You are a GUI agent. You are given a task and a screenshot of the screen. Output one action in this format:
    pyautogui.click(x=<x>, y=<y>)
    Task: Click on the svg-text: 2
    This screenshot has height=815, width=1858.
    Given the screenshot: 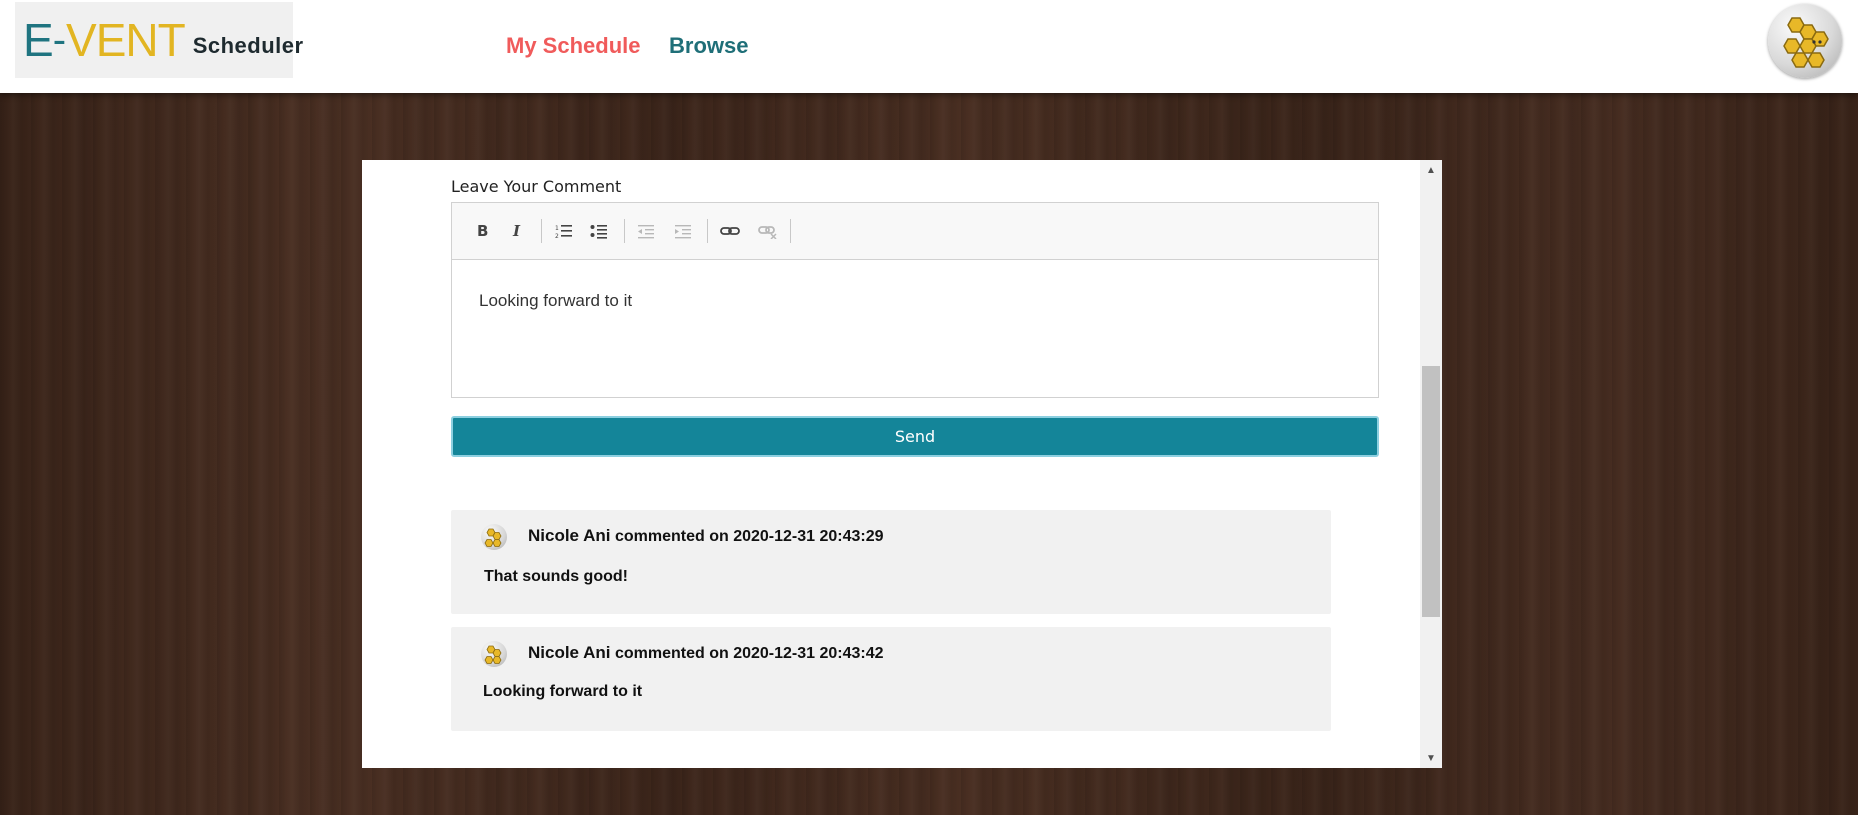 What is the action you would take?
    pyautogui.click(x=557, y=236)
    